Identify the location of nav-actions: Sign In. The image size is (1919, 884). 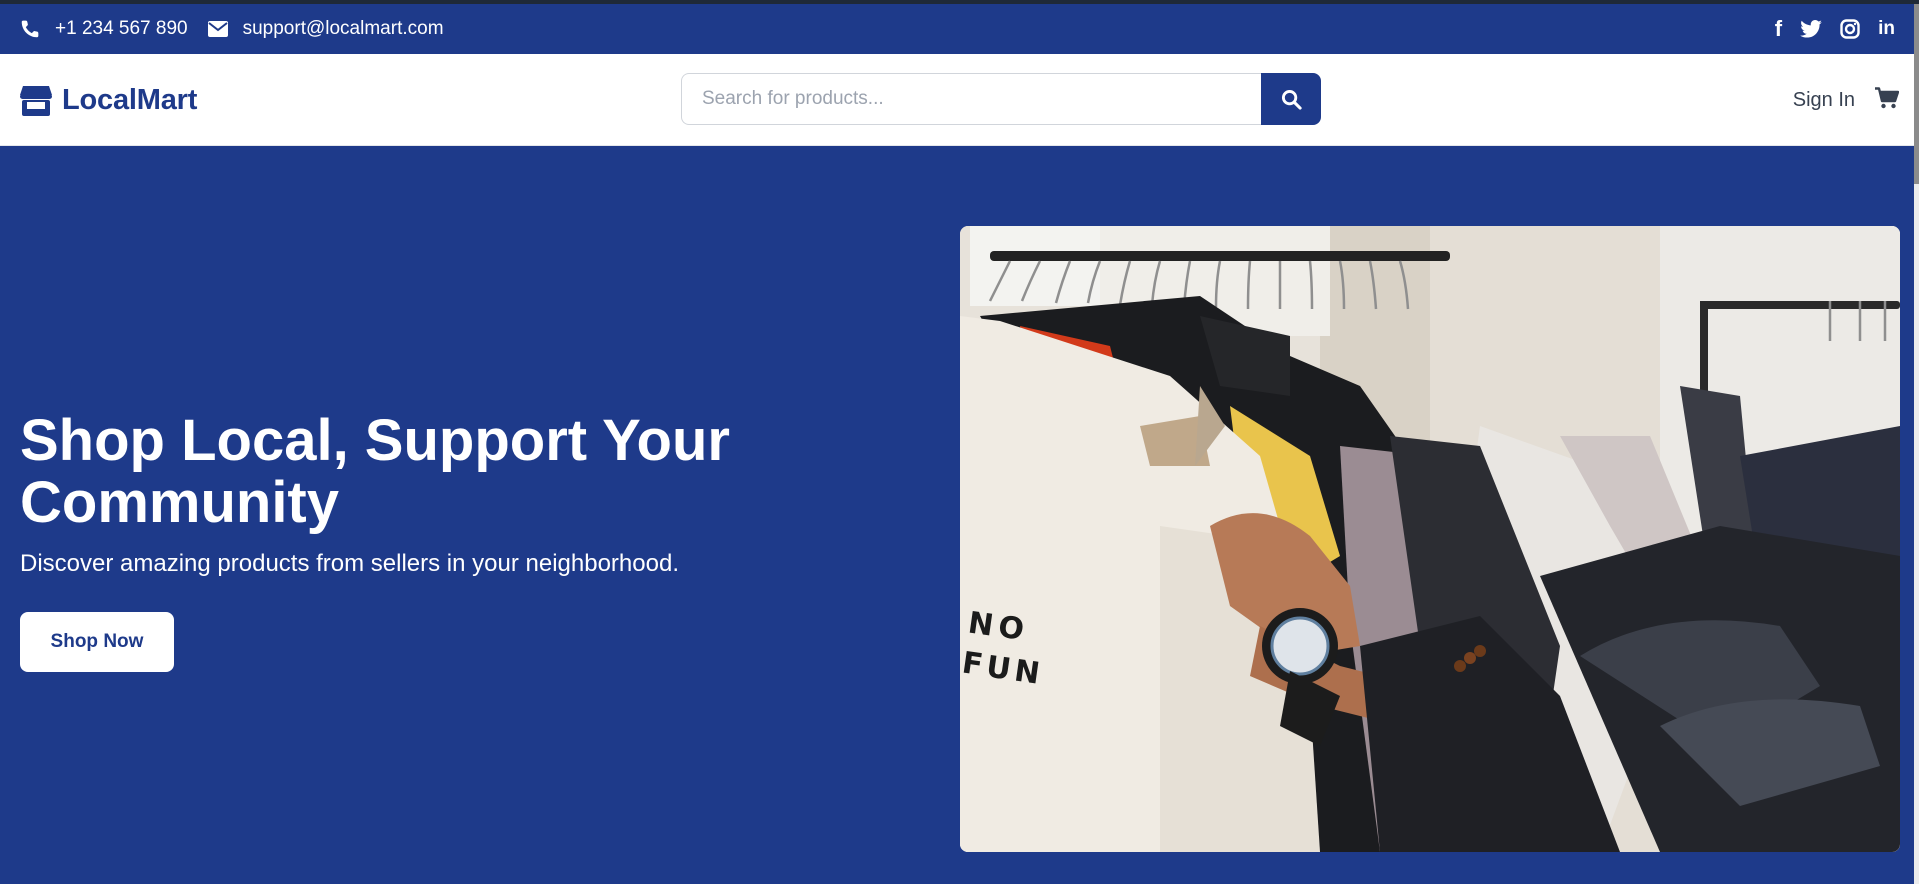
(1846, 100).